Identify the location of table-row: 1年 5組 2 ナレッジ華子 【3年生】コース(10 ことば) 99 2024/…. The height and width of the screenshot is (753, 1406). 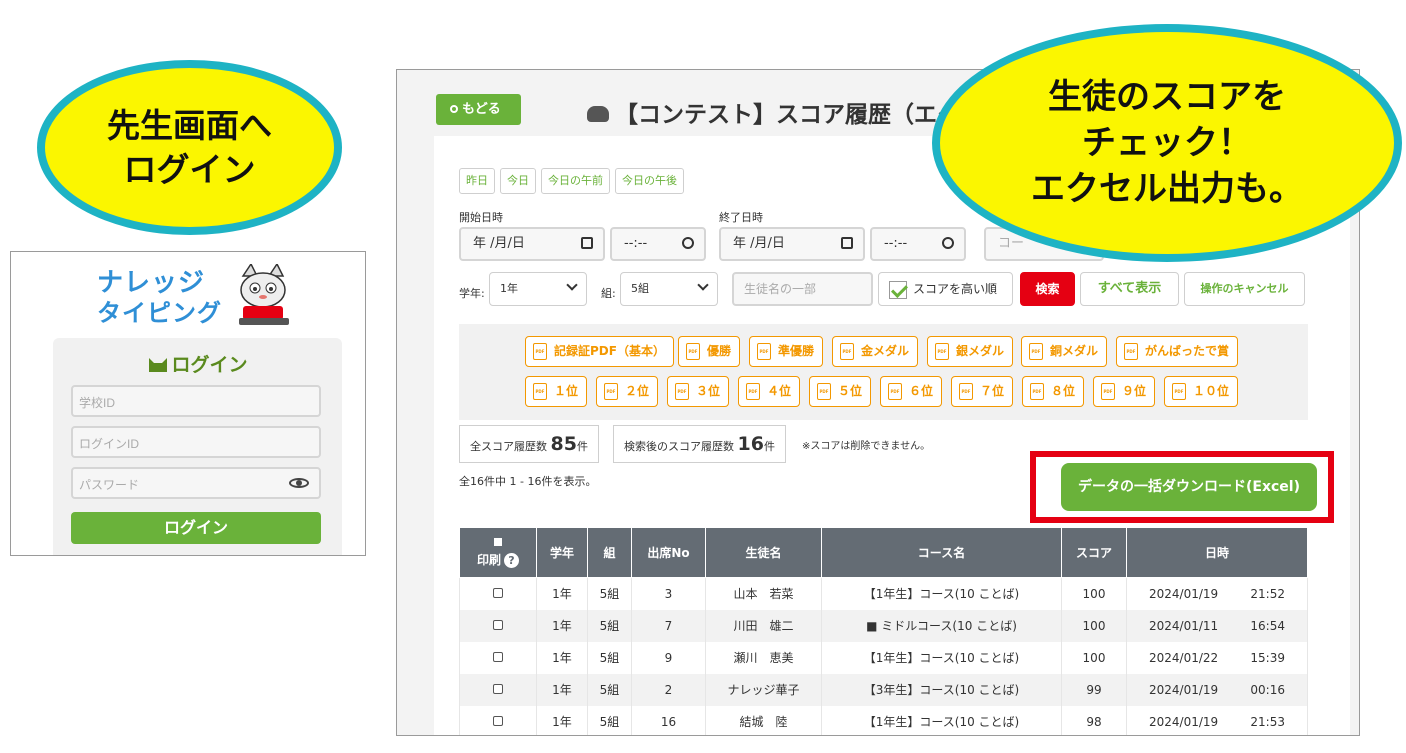
(883, 689).